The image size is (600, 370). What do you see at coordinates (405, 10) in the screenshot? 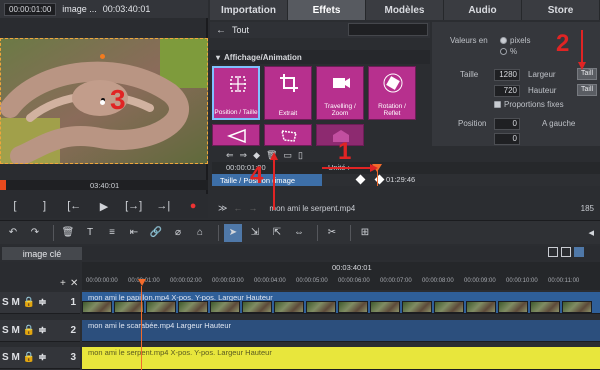
I see `tab-modeles: Modèles` at bounding box center [405, 10].